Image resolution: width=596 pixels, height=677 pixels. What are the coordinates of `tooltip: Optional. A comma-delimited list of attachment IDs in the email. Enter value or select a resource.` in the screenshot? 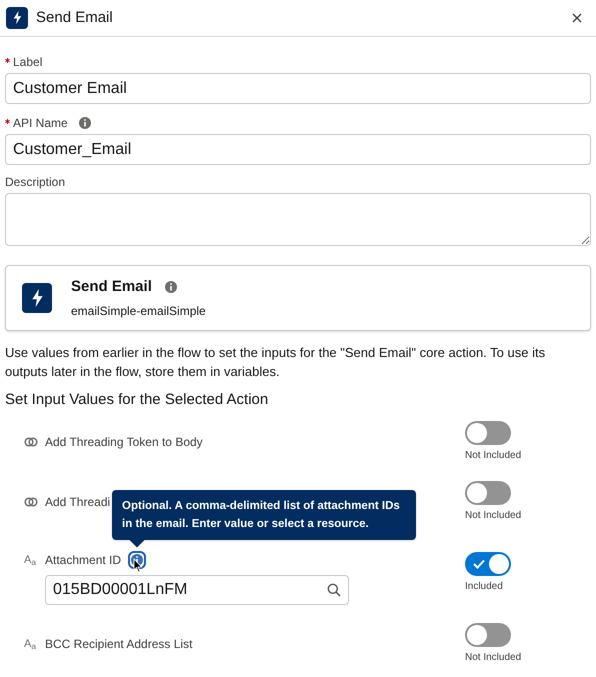 It's located at (264, 515).